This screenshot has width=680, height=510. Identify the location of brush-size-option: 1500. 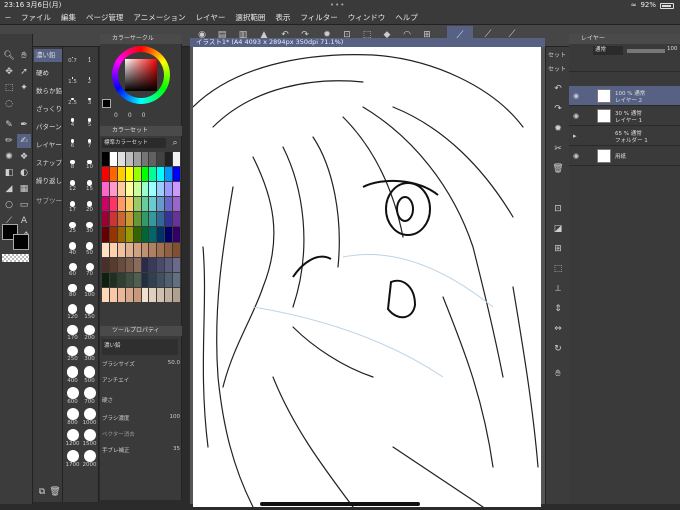
(89, 439).